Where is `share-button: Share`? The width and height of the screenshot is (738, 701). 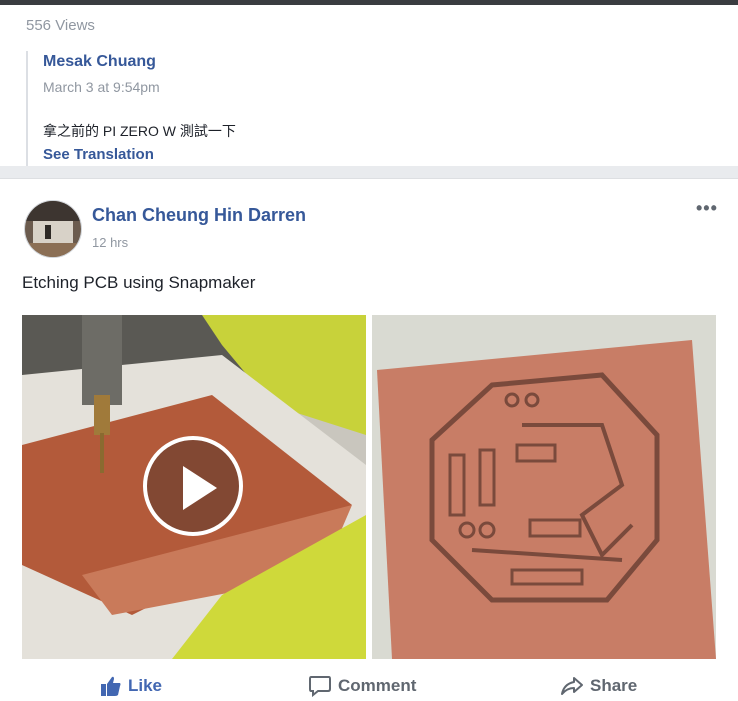 share-button: Share is located at coordinates (598, 686).